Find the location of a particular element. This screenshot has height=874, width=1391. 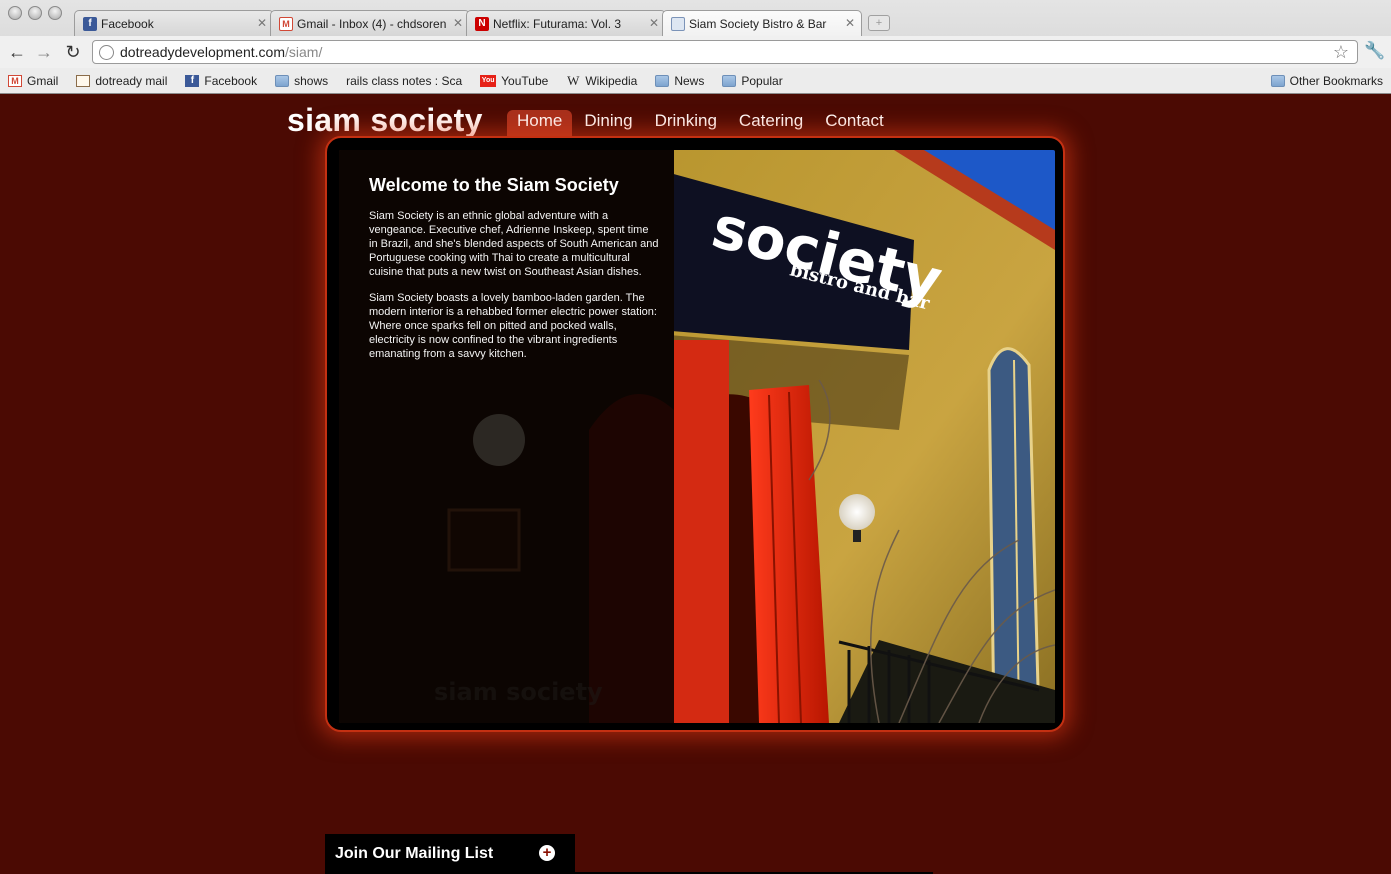

bookmark-label: Other Bookmarks is located at coordinates (1336, 80).